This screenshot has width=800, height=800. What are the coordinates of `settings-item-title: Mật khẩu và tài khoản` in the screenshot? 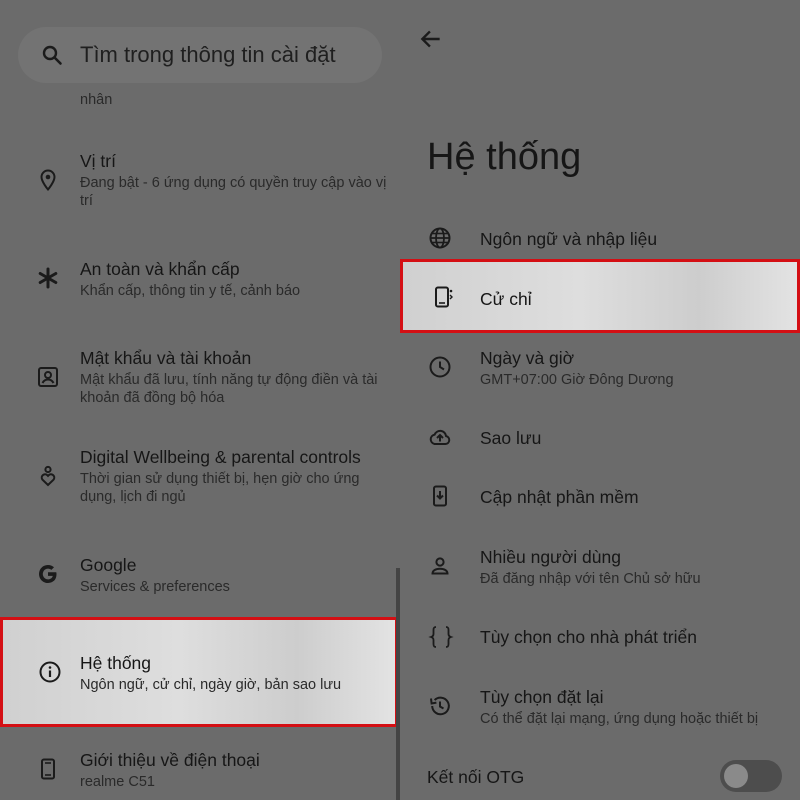 It's located at (166, 358).